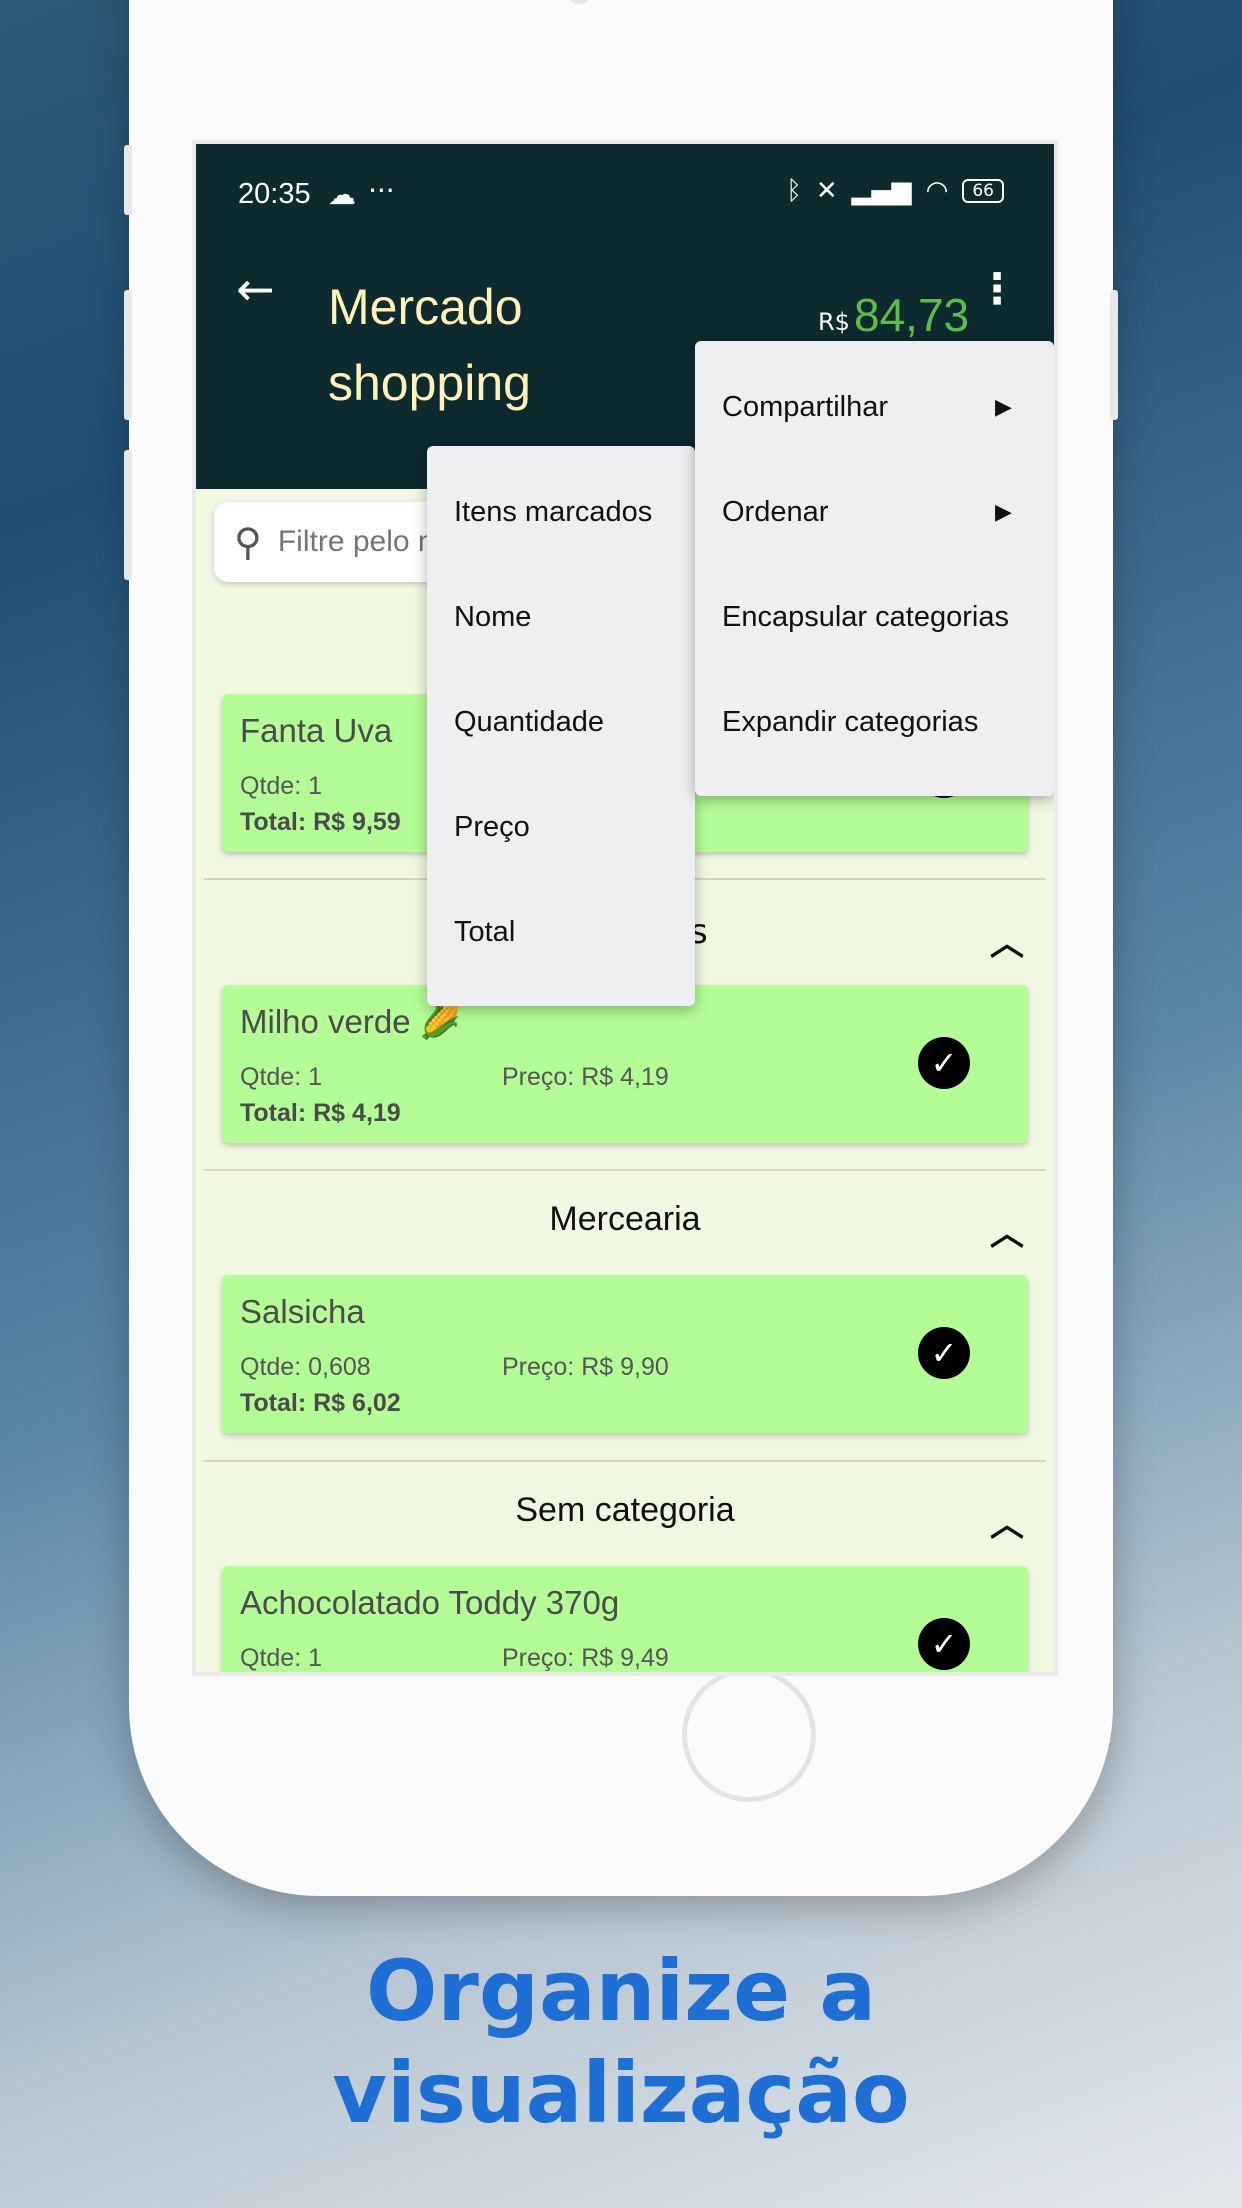  I want to click on volume-up-button, so click(128, 355).